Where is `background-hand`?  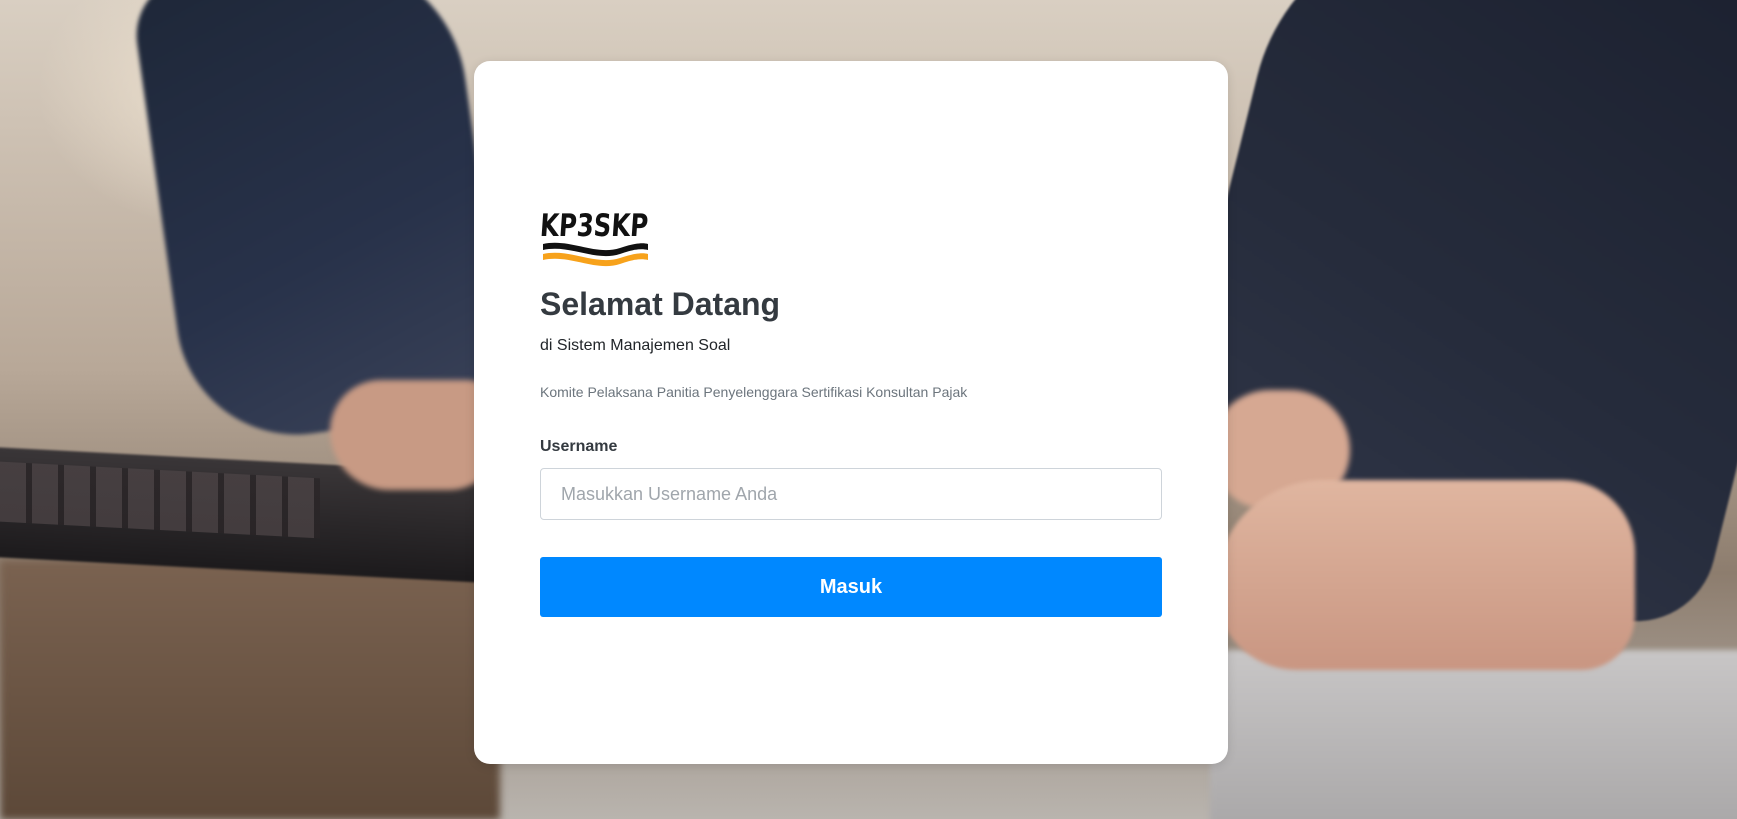
background-hand is located at coordinates (1425, 575).